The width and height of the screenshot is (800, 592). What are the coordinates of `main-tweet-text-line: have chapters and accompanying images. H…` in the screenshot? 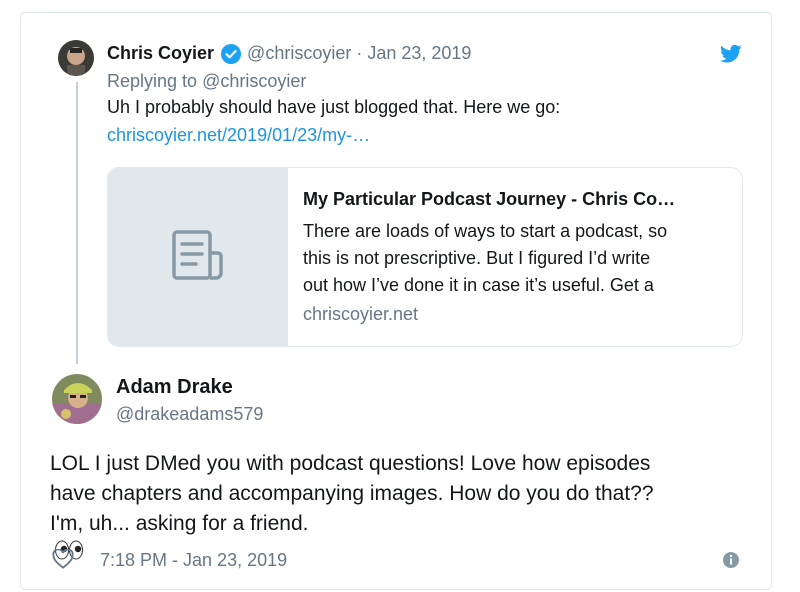 It's located at (352, 493).